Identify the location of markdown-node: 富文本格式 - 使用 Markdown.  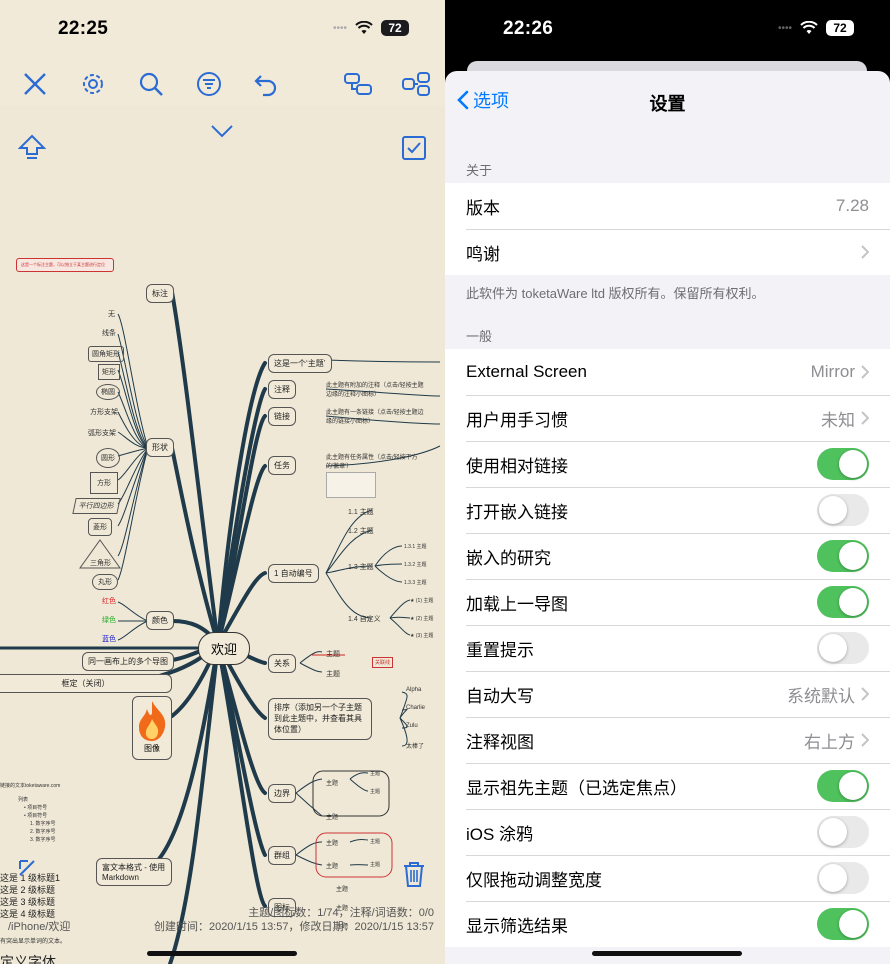
(134, 872).